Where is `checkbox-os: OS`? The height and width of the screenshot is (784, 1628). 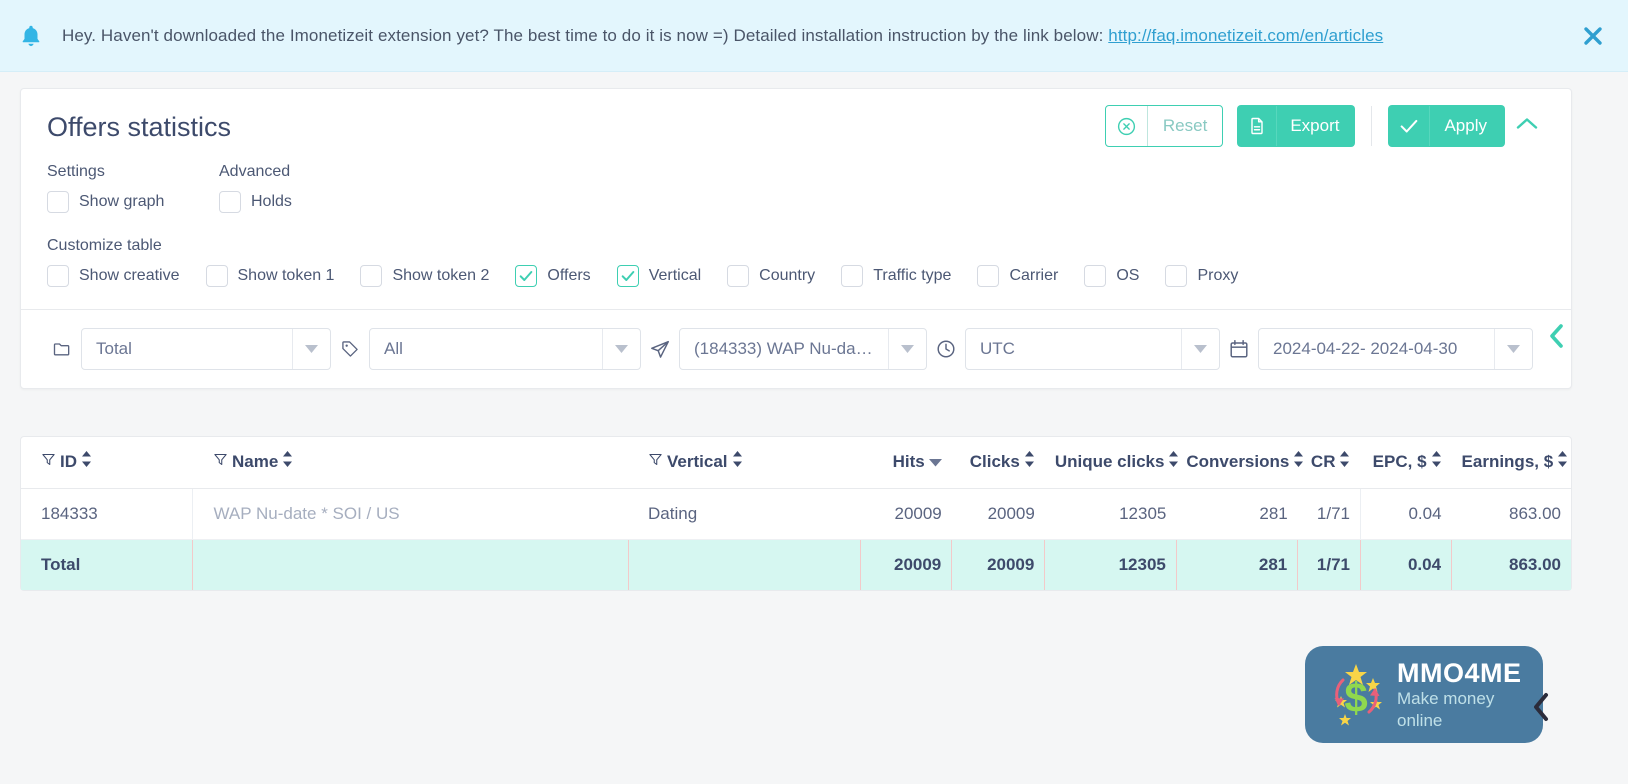
checkbox-os: OS is located at coordinates (1111, 276).